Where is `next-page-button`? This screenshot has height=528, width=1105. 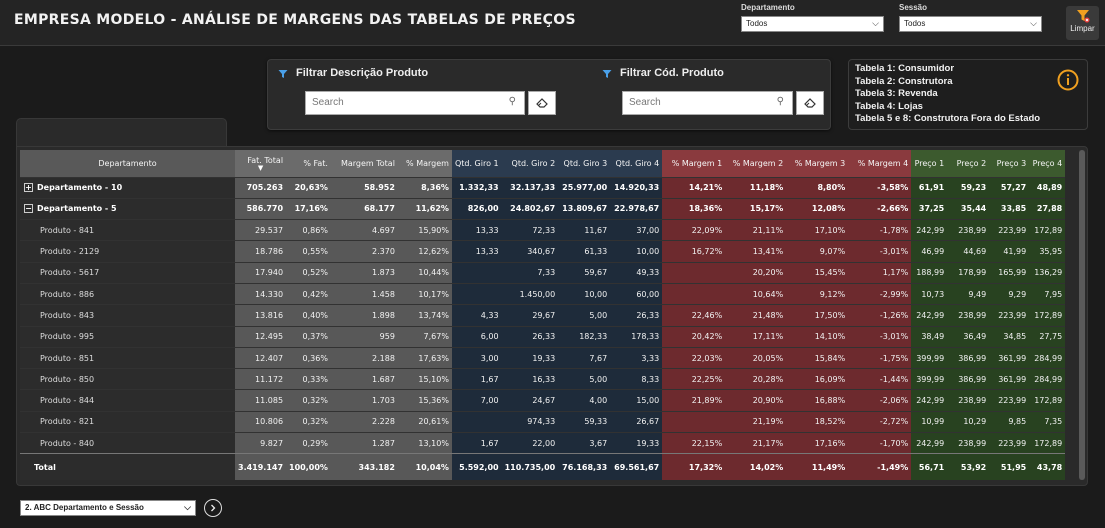
next-page-button is located at coordinates (213, 508).